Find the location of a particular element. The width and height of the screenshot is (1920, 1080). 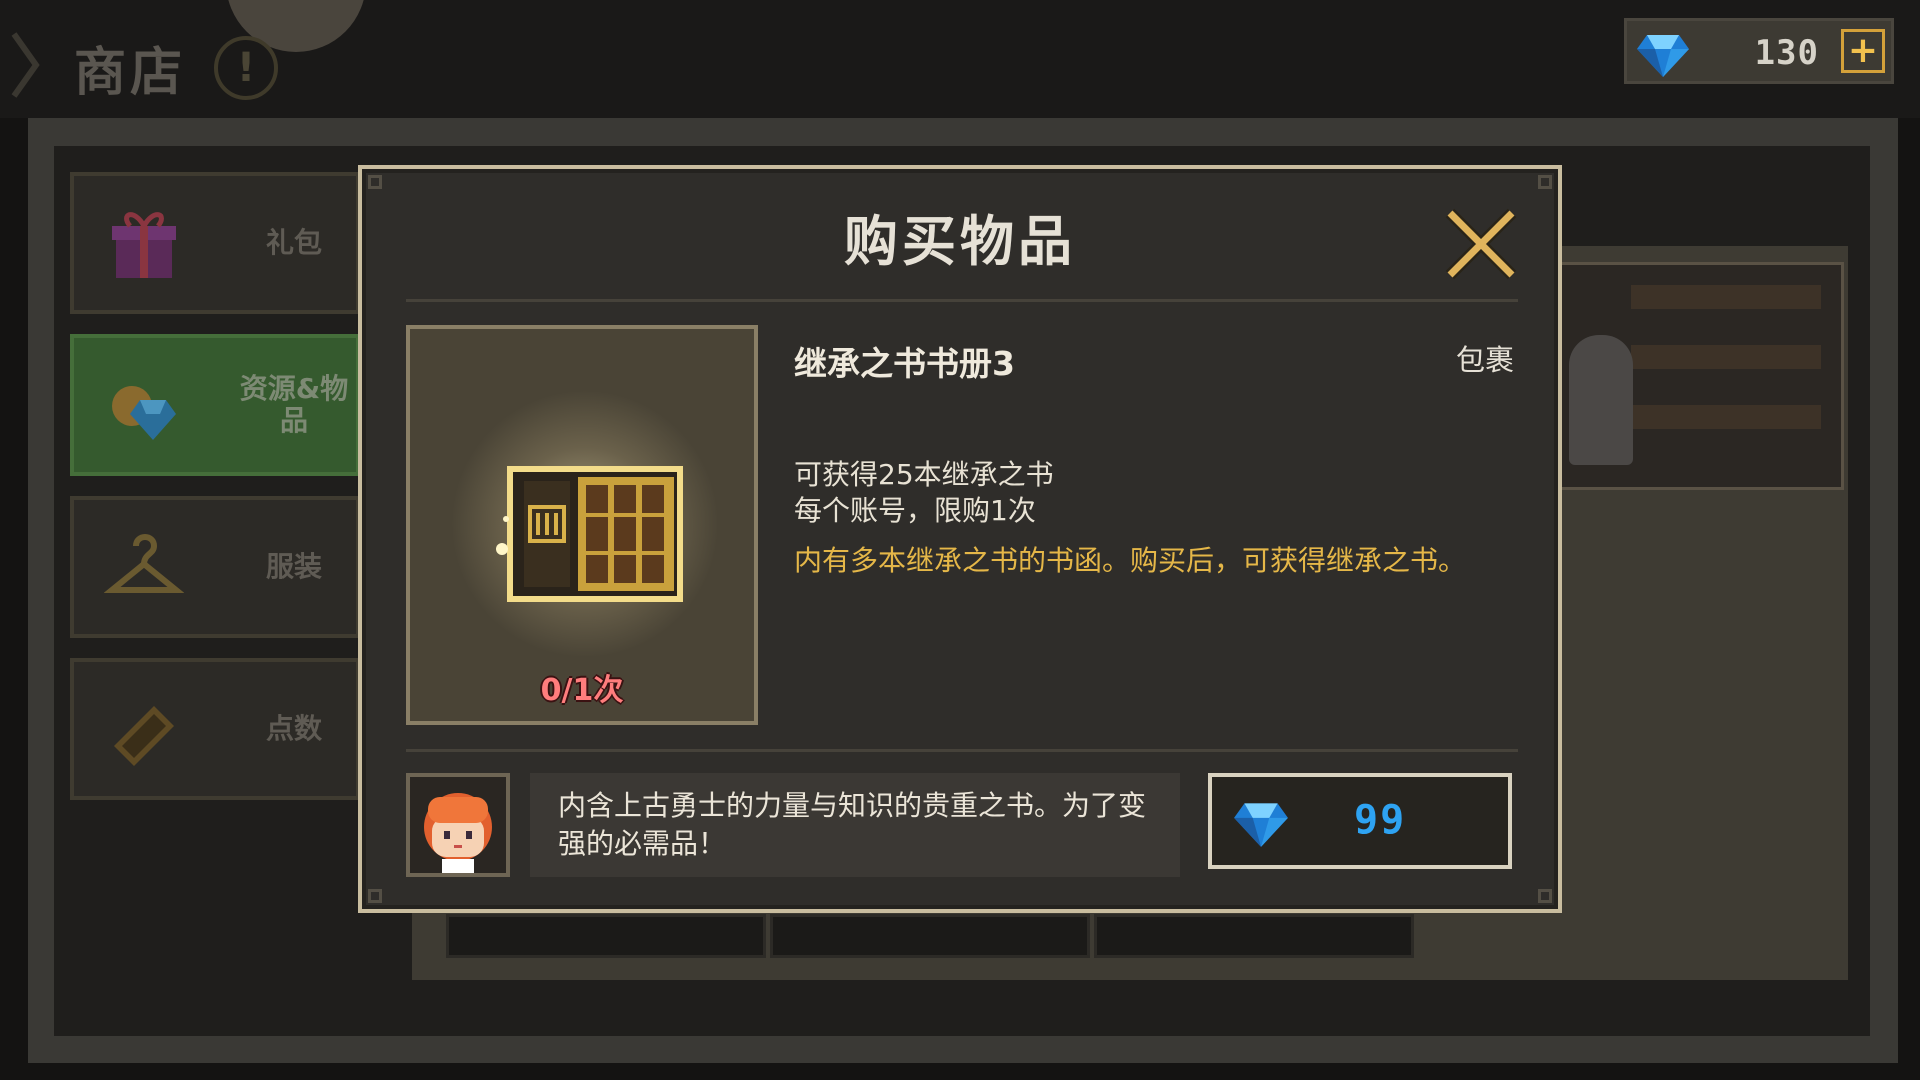

currency-display: 130 + is located at coordinates (1759, 51).